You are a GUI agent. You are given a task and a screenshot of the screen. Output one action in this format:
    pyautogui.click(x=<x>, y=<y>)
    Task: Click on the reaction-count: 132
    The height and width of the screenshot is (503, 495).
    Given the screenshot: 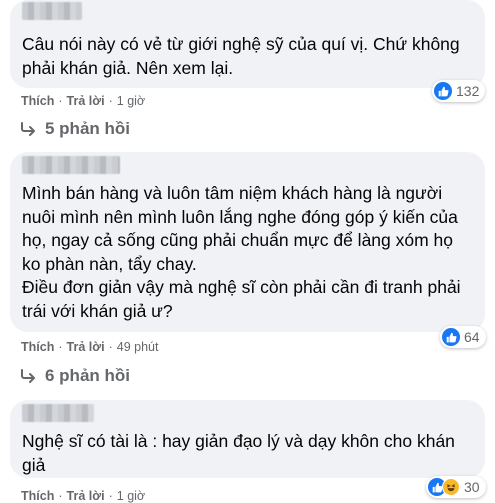 What is the action you would take?
    pyautogui.click(x=468, y=91)
    